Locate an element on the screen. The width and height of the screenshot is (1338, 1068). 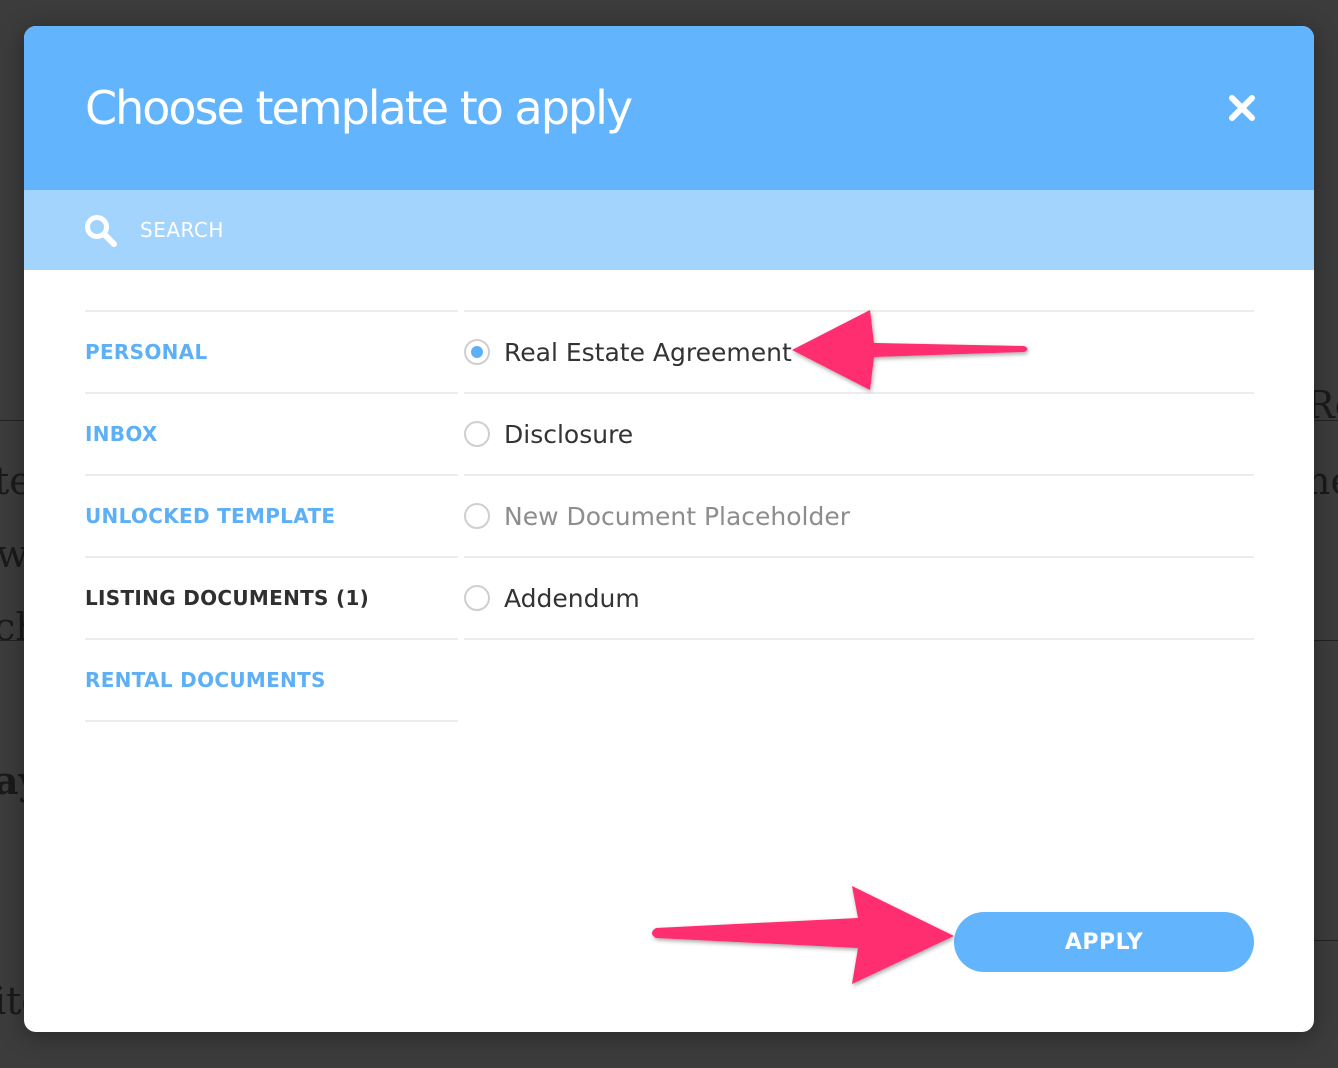
category-item: UNLOCKED TEMPLATE is located at coordinates (271, 517).